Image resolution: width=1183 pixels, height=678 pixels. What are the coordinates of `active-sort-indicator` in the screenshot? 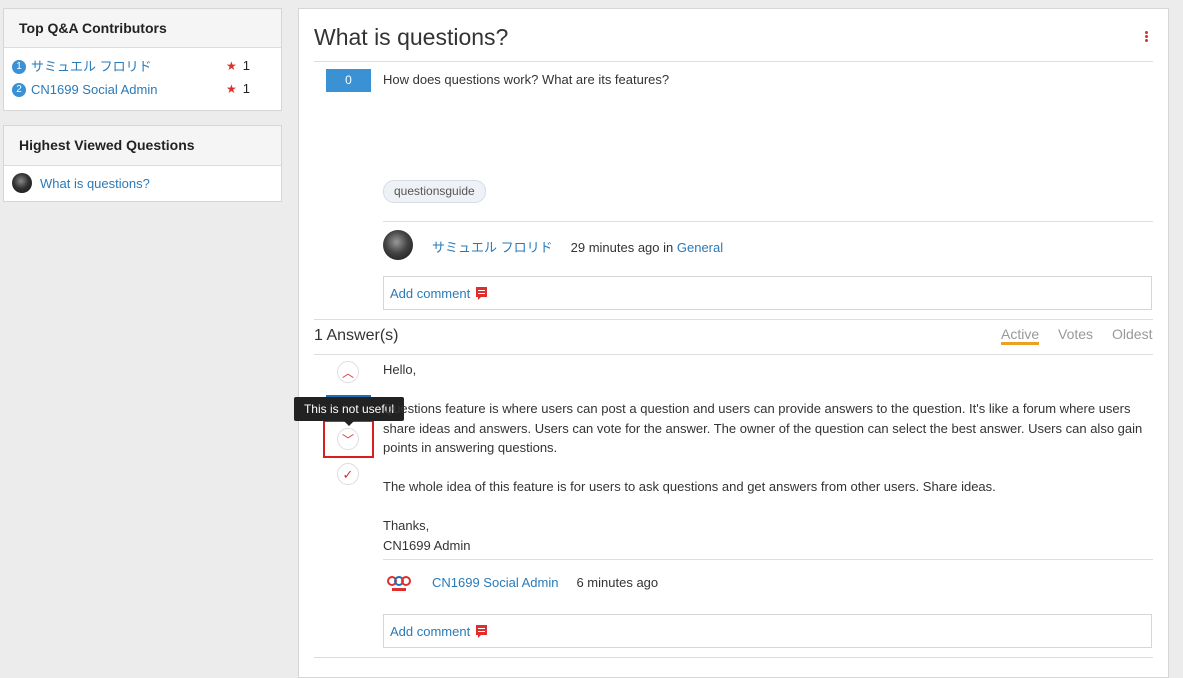 It's located at (1020, 343).